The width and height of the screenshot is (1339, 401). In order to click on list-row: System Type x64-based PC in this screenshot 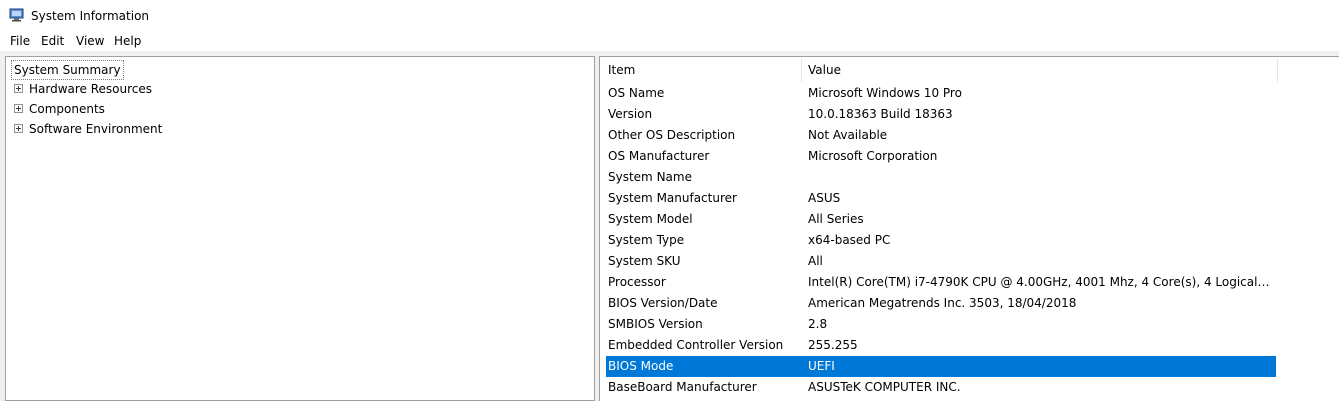, I will do `click(941, 240)`.